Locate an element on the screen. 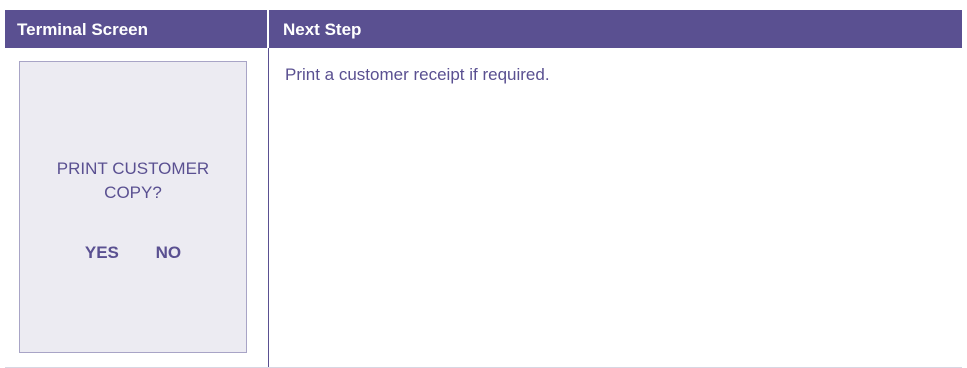  yes-option: YES is located at coordinates (102, 253).